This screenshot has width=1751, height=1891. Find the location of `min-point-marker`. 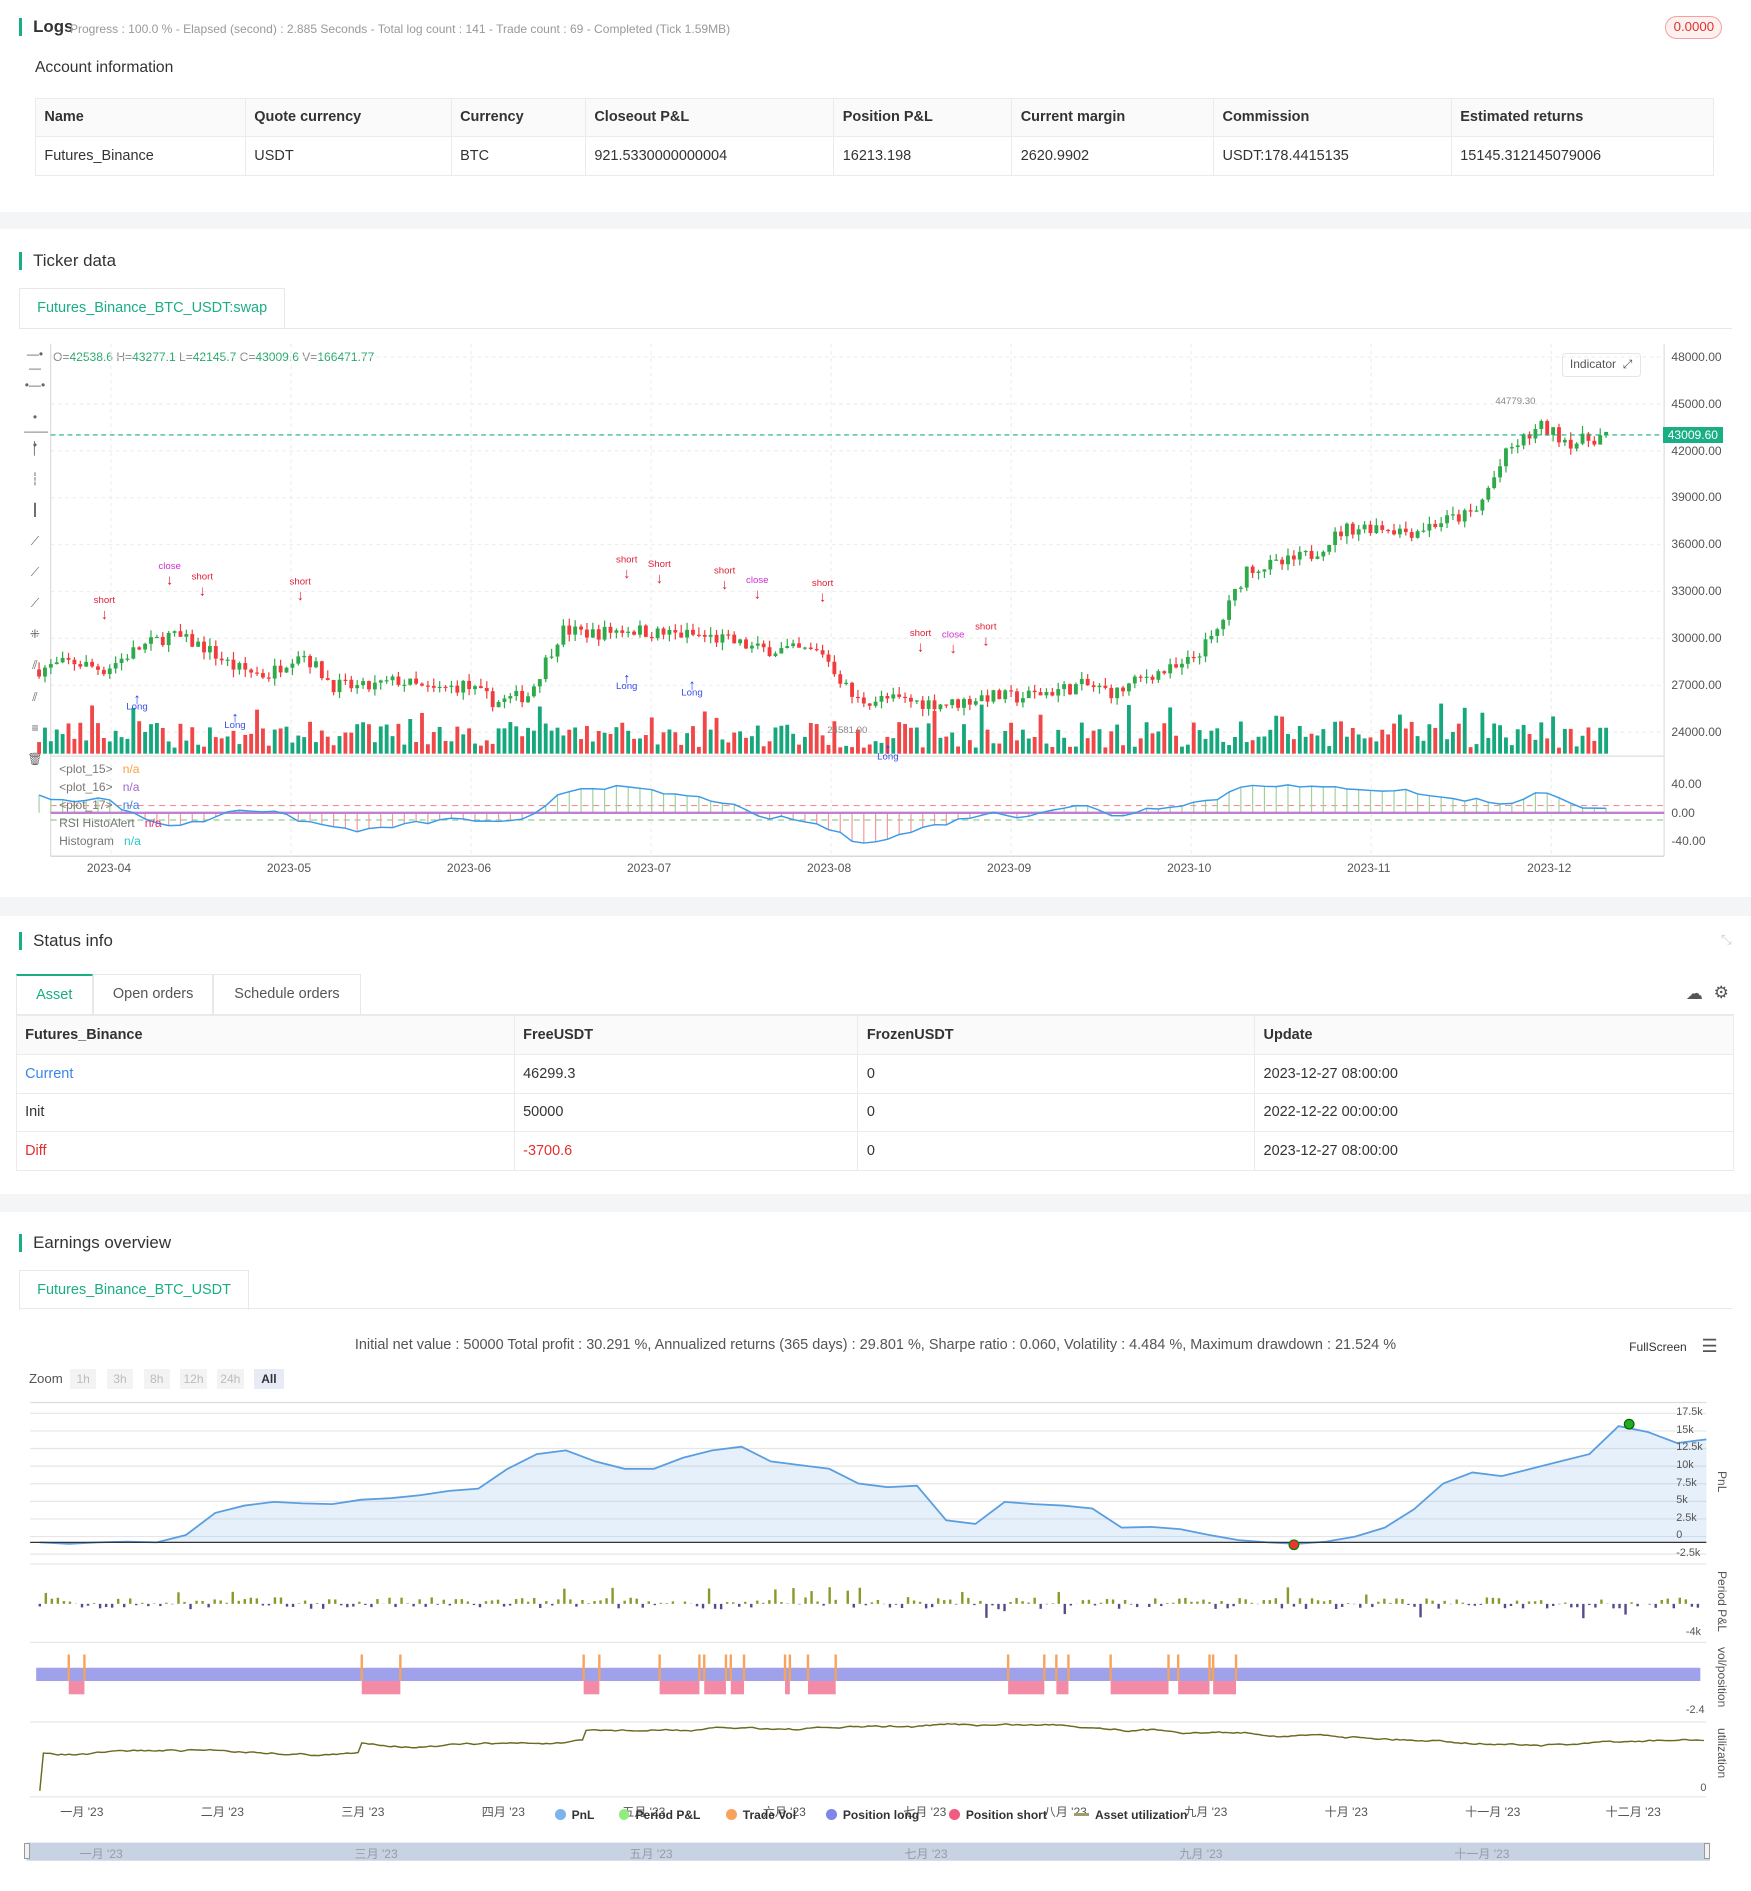

min-point-marker is located at coordinates (1294, 1545).